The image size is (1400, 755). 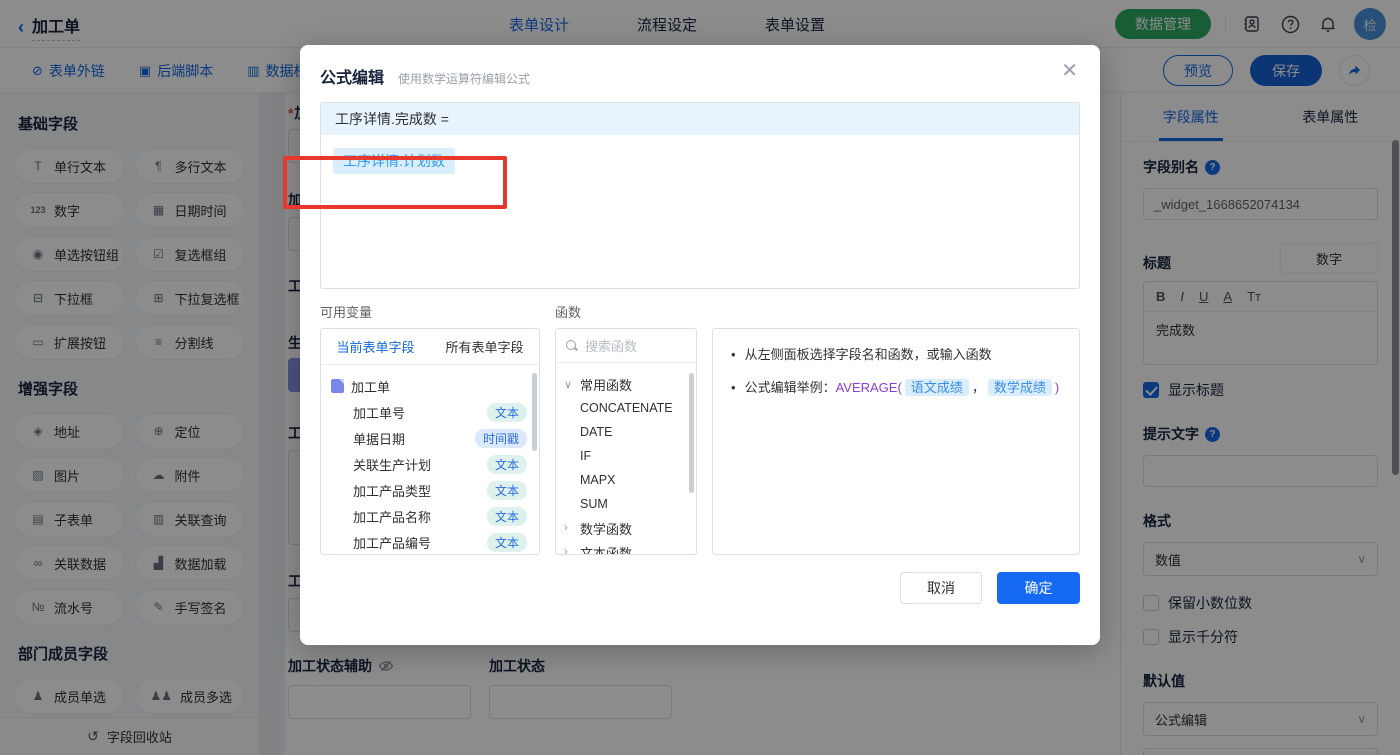 I want to click on formula-input-area: 工序详情.计划数, so click(x=700, y=211).